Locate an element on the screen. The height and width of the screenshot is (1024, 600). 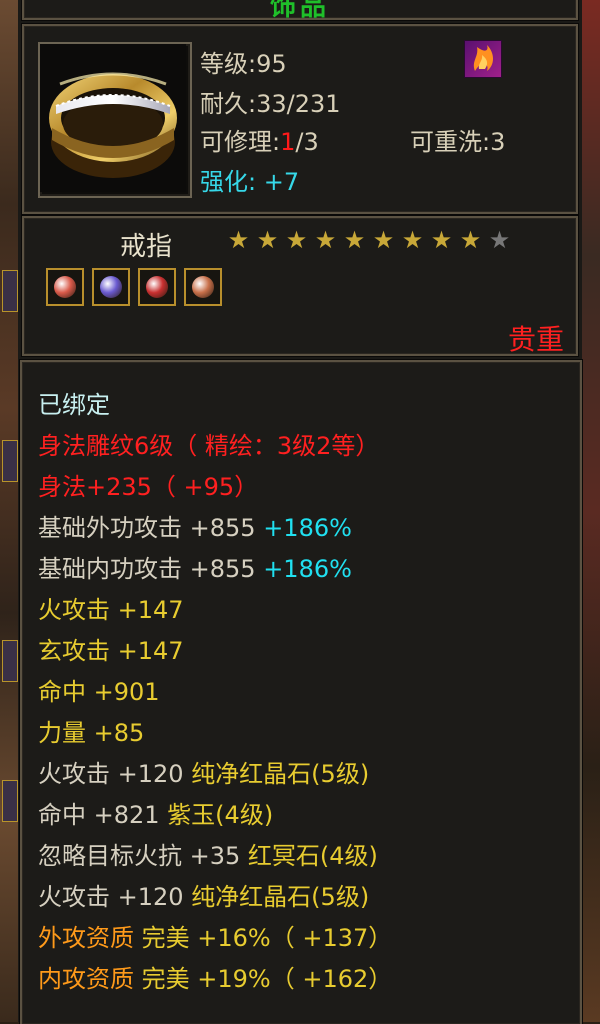
flame-emblem-icon is located at coordinates (483, 59).